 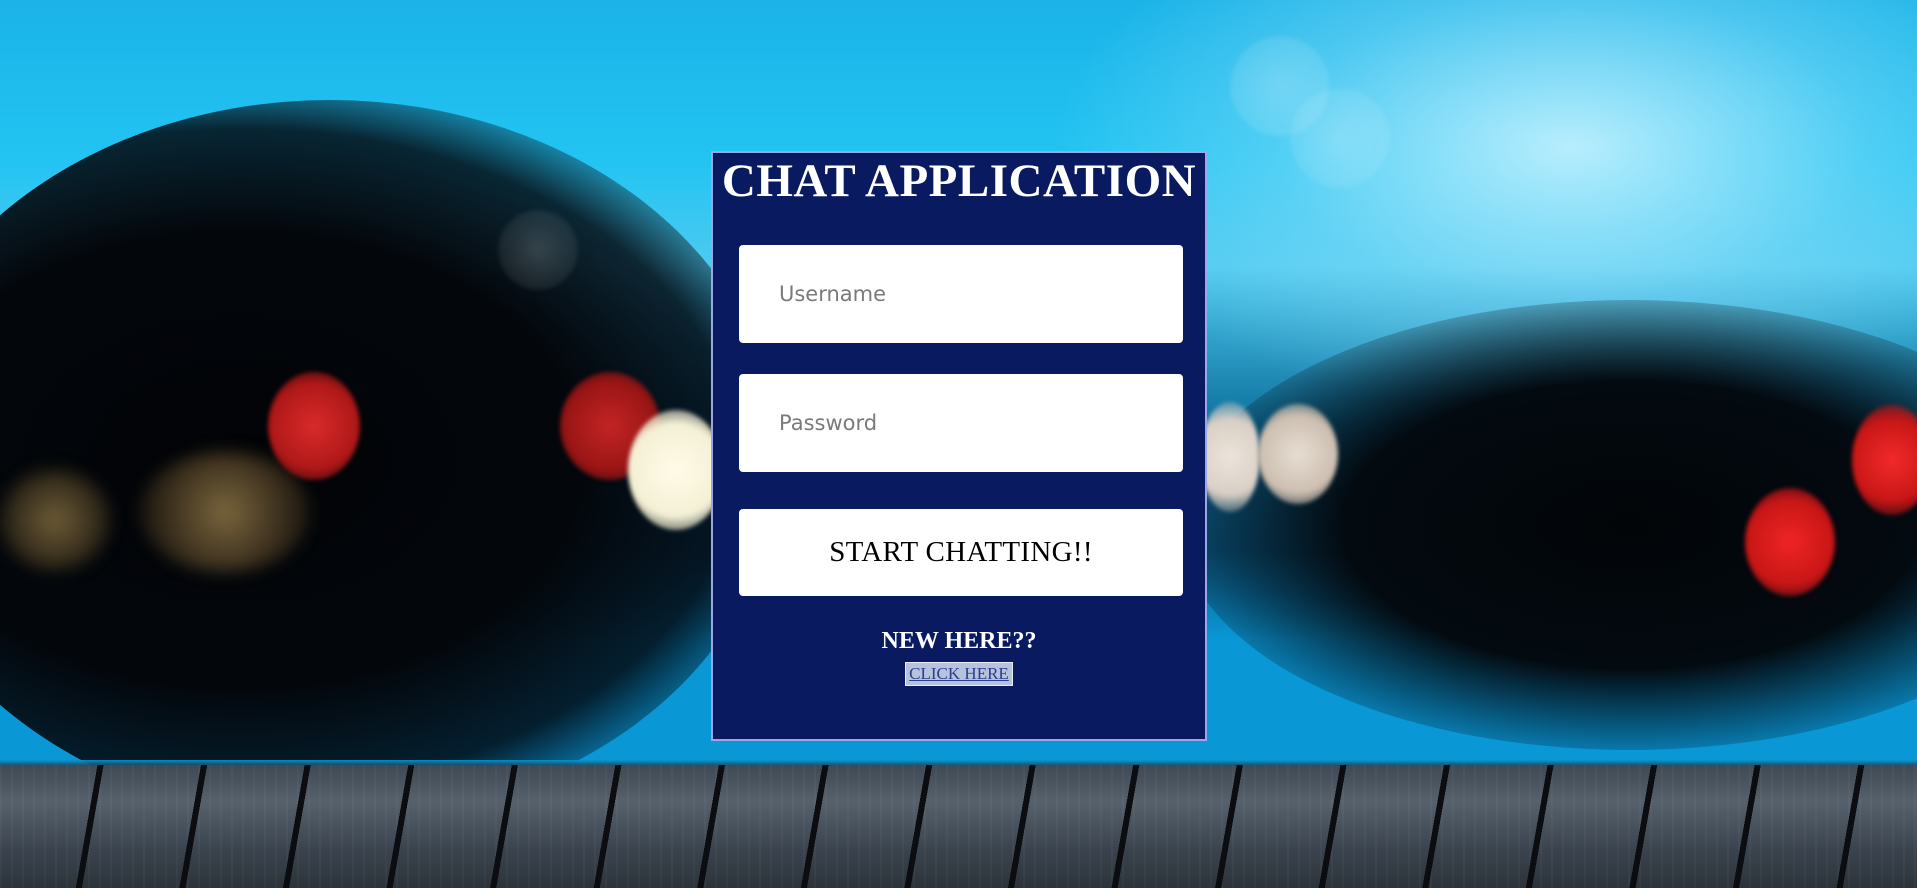 I want to click on app-title: CHAT APPLICATION, so click(x=959, y=181).